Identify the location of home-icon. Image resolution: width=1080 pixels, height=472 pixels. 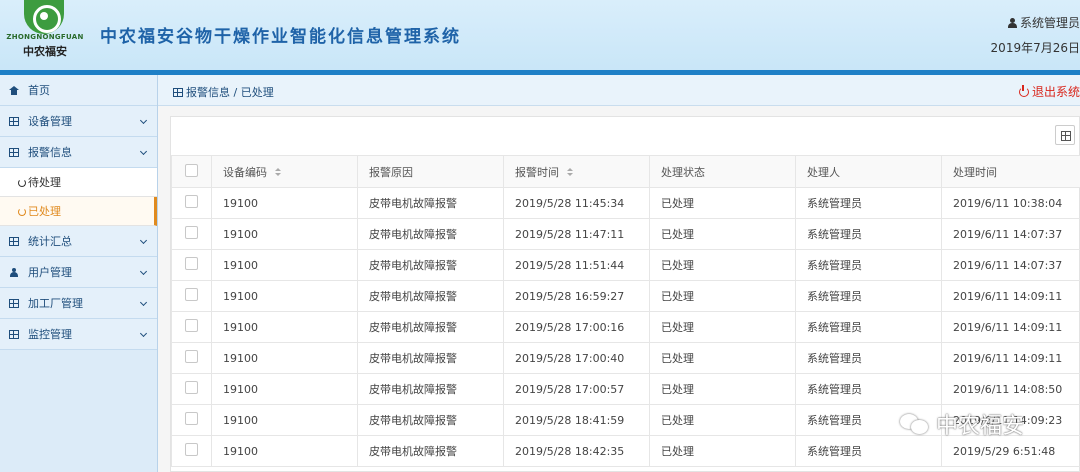
(14, 90).